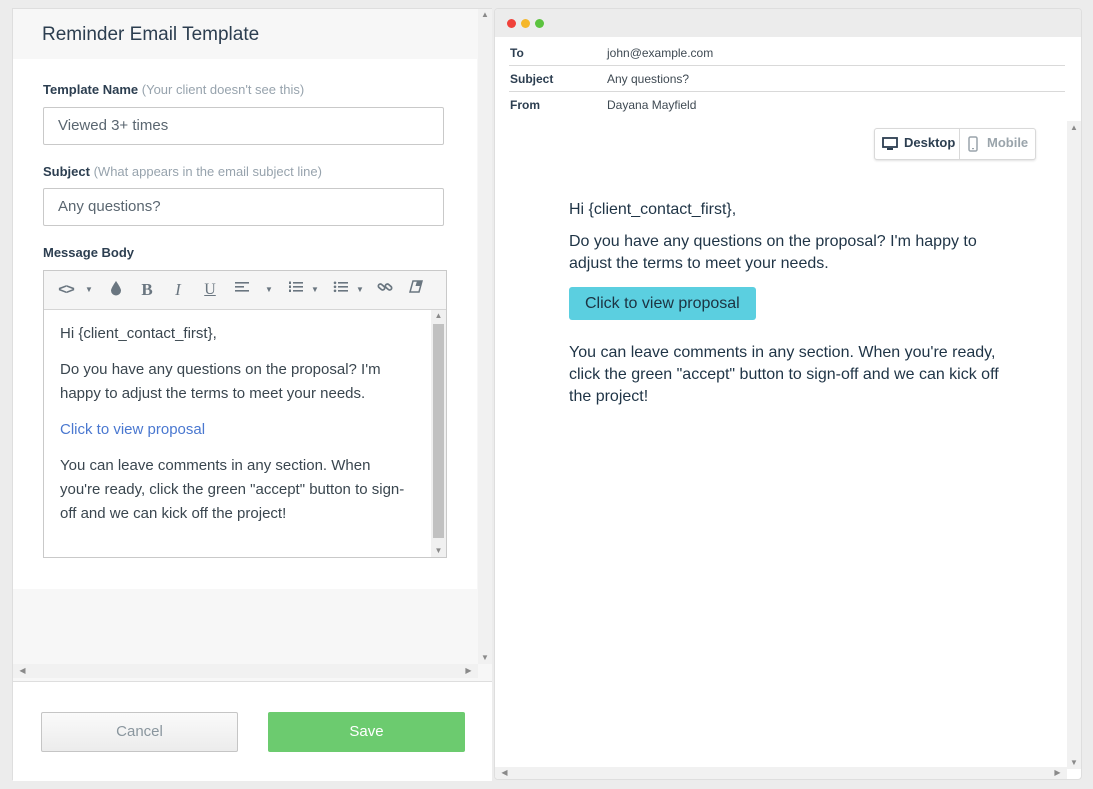 This screenshot has height=789, width=1093. I want to click on numbered-list-icon, so click(296, 286).